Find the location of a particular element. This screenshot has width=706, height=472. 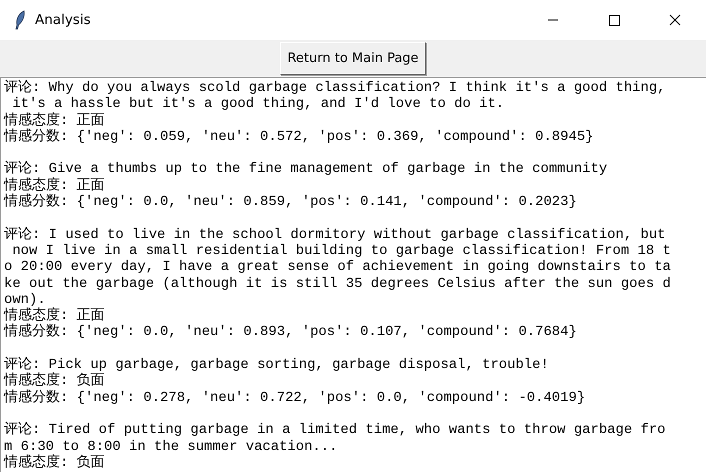

comment-line: 评论: Why do you always scold garbage classification? I think it's a good thing, is located at coordinates (335, 88).